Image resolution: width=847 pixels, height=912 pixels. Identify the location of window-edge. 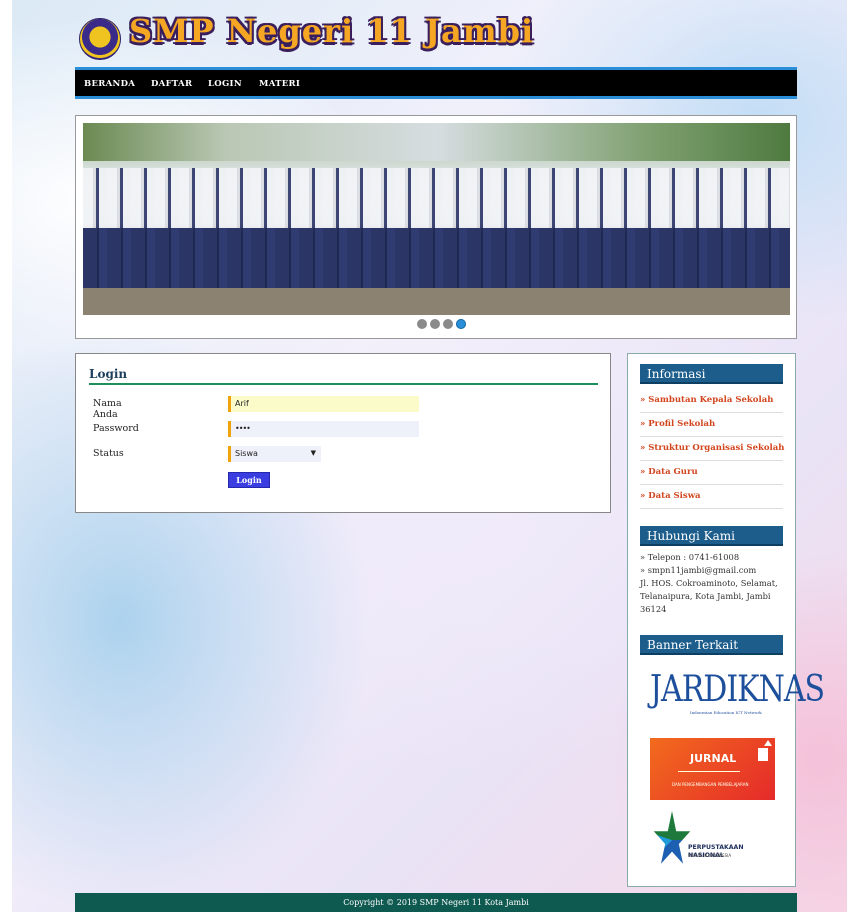
(6, 456).